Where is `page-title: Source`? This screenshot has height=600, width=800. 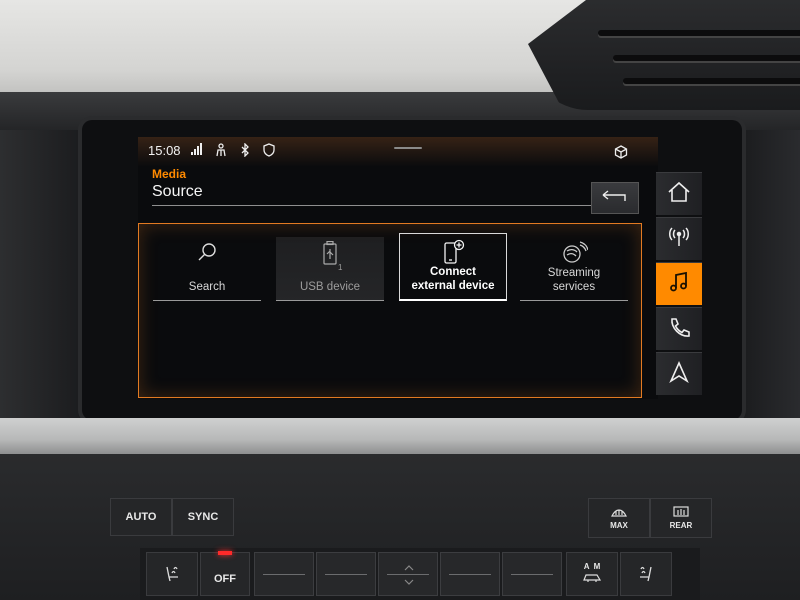
page-title: Source is located at coordinates (374, 194).